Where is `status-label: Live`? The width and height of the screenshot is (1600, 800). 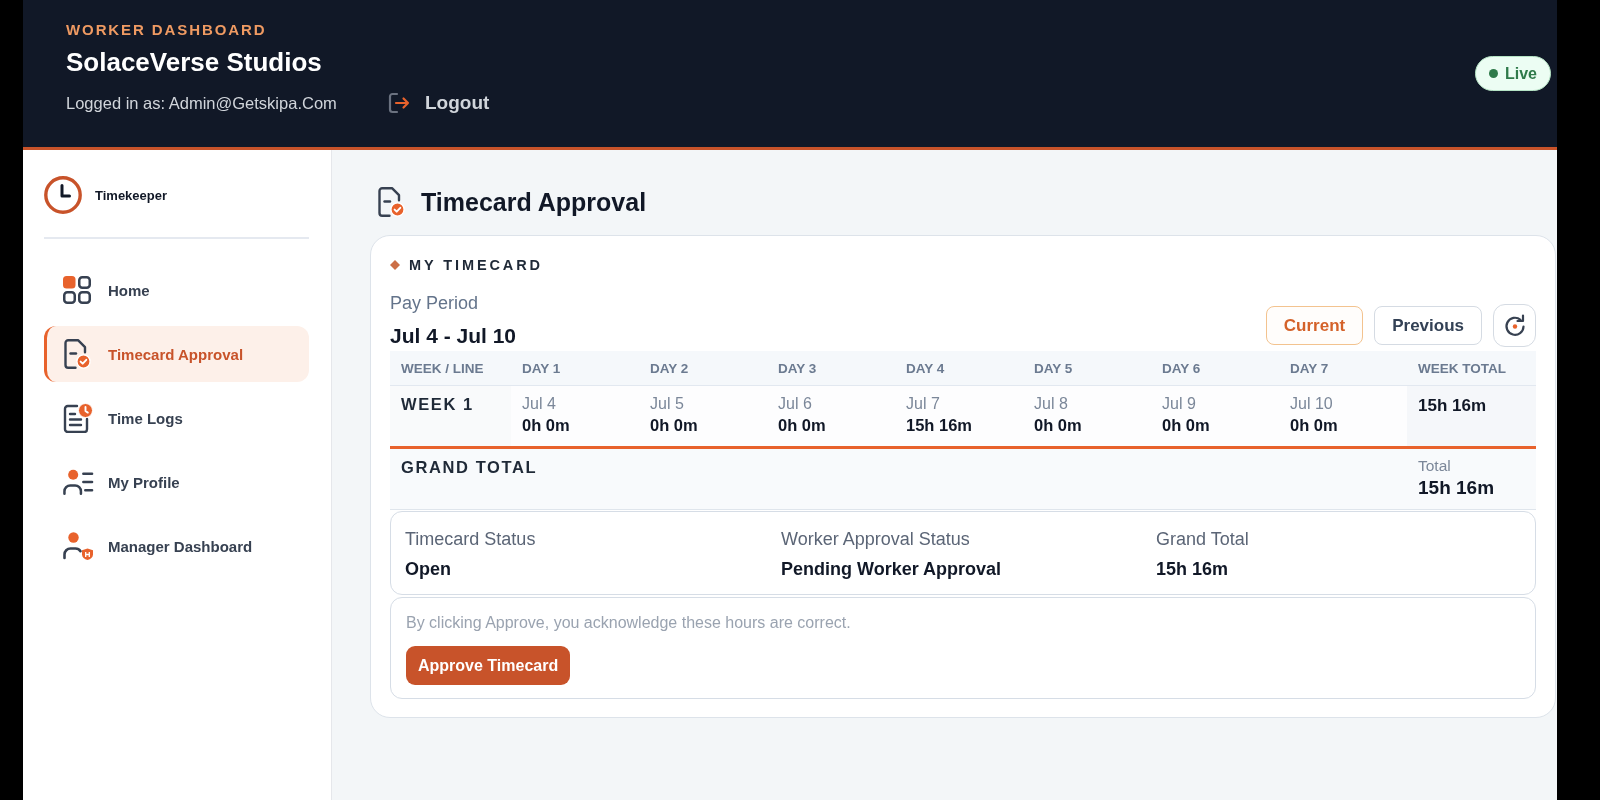
status-label: Live is located at coordinates (1521, 73).